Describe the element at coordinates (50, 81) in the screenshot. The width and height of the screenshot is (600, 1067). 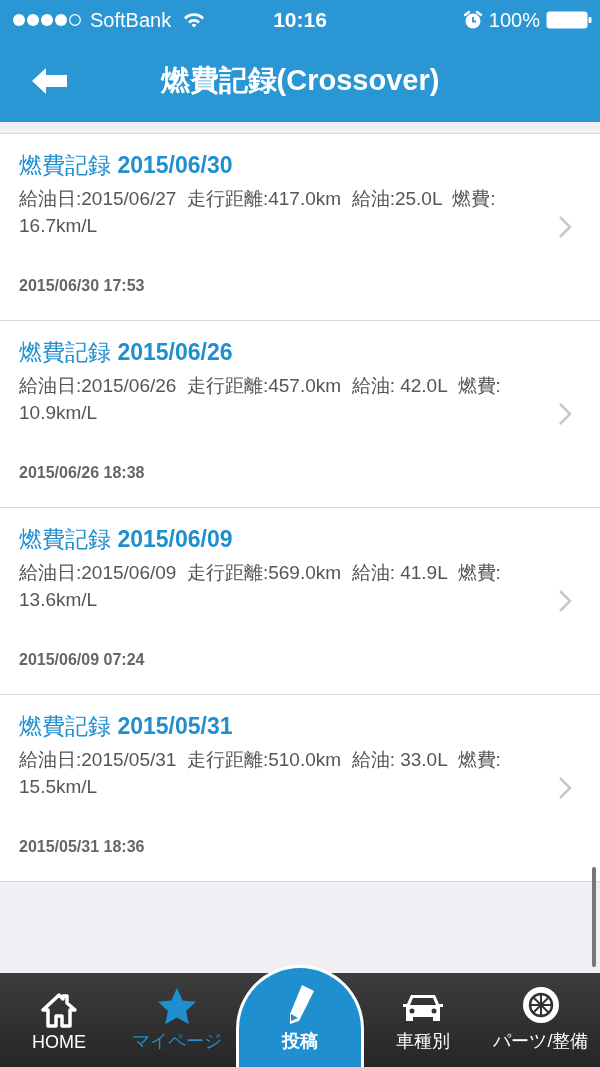
I see `back-arrow-icon` at that location.